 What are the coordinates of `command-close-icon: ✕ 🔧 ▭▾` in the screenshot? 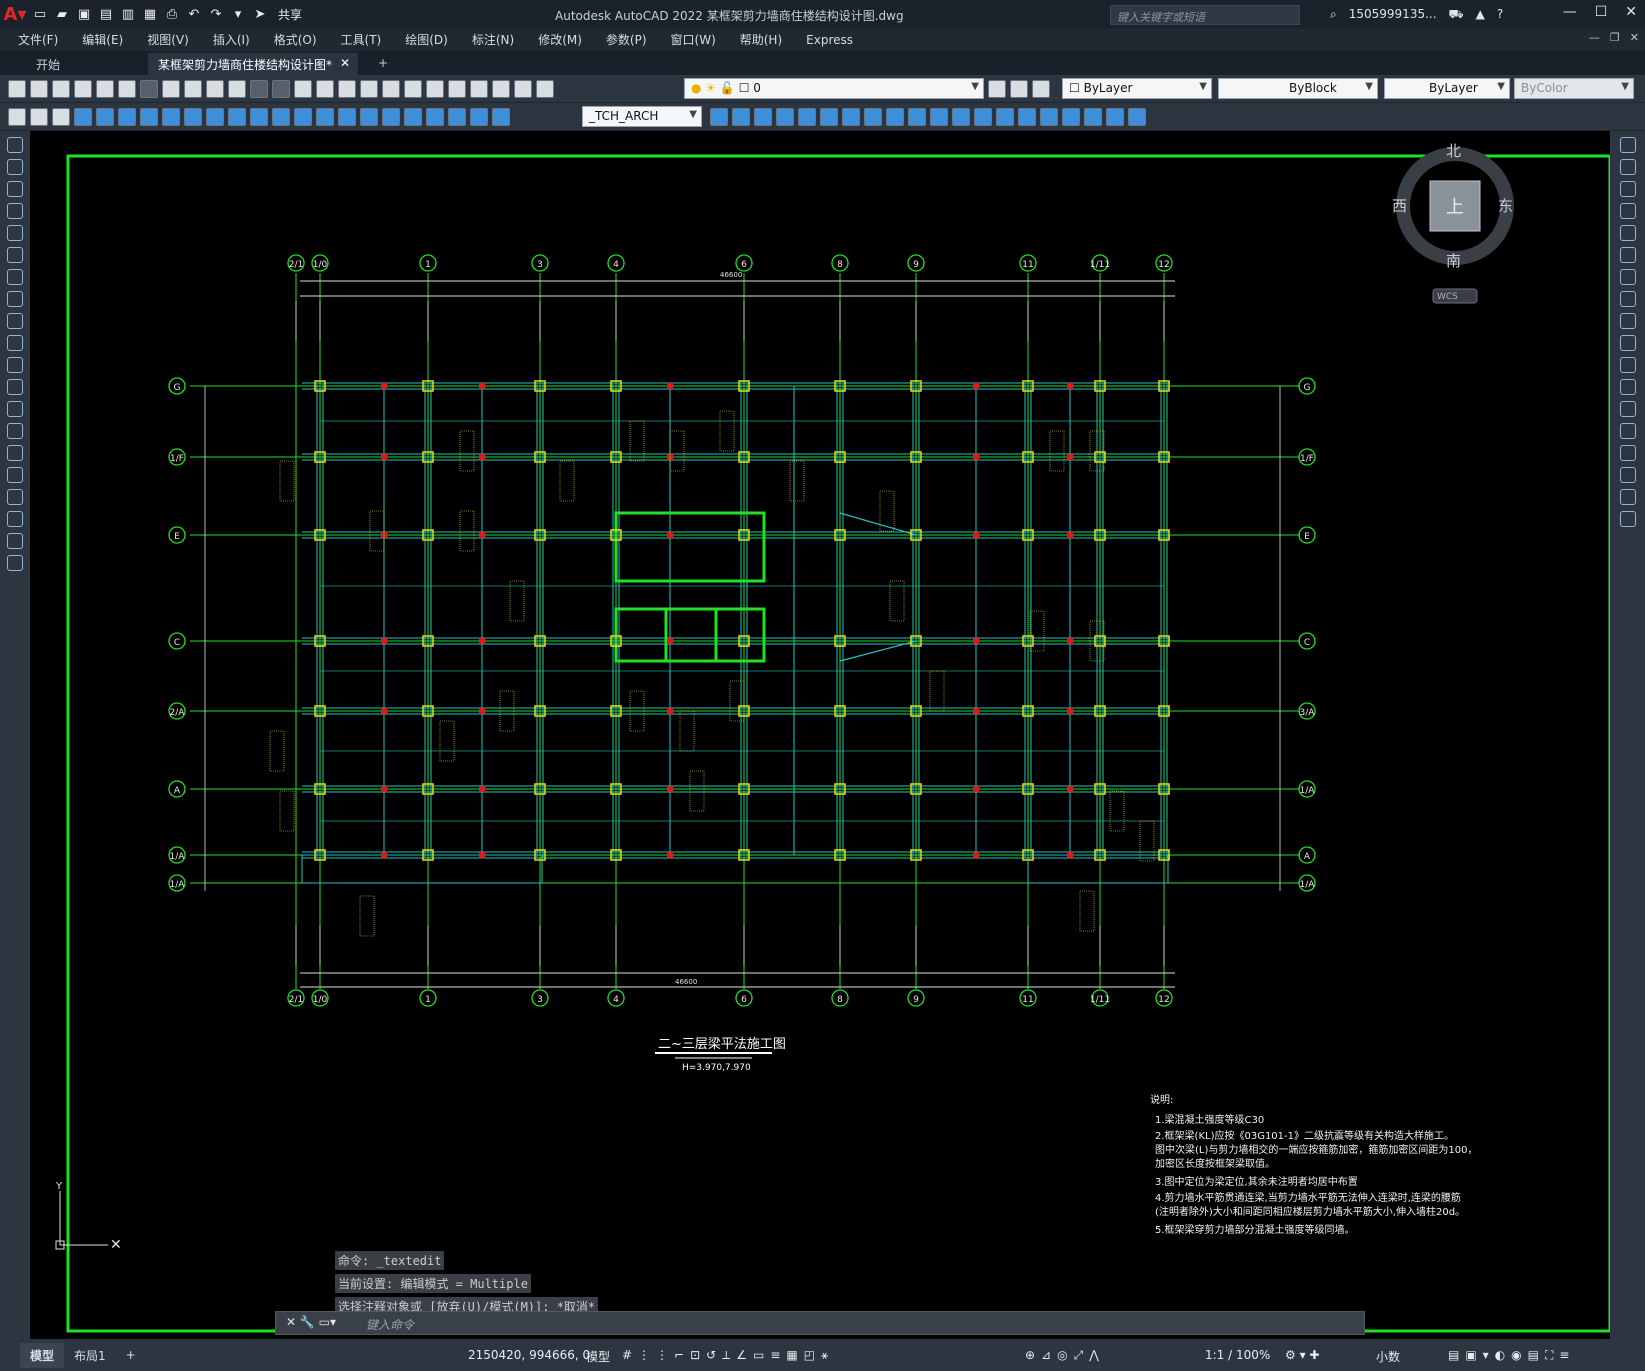 It's located at (311, 1322).